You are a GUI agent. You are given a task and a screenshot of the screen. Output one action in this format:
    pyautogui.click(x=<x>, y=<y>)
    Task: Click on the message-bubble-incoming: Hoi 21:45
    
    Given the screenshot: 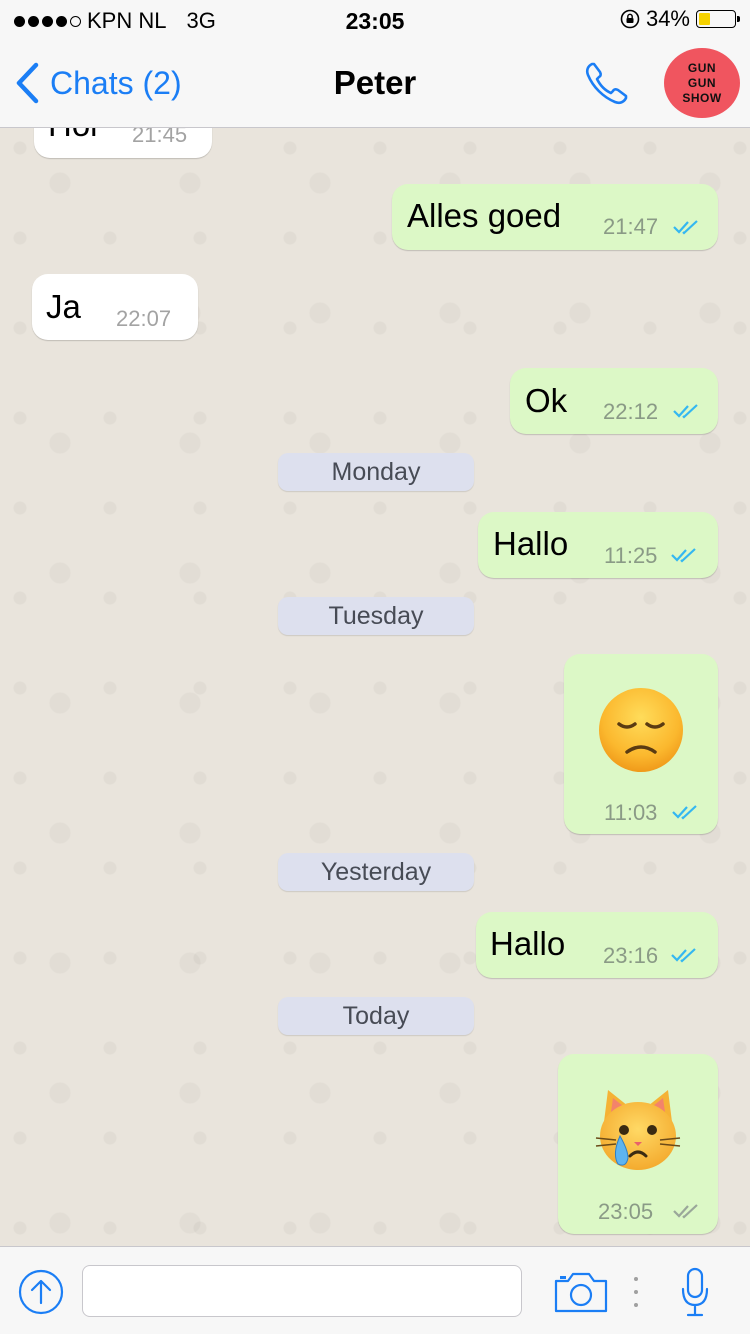 What is the action you would take?
    pyautogui.click(x=123, y=143)
    